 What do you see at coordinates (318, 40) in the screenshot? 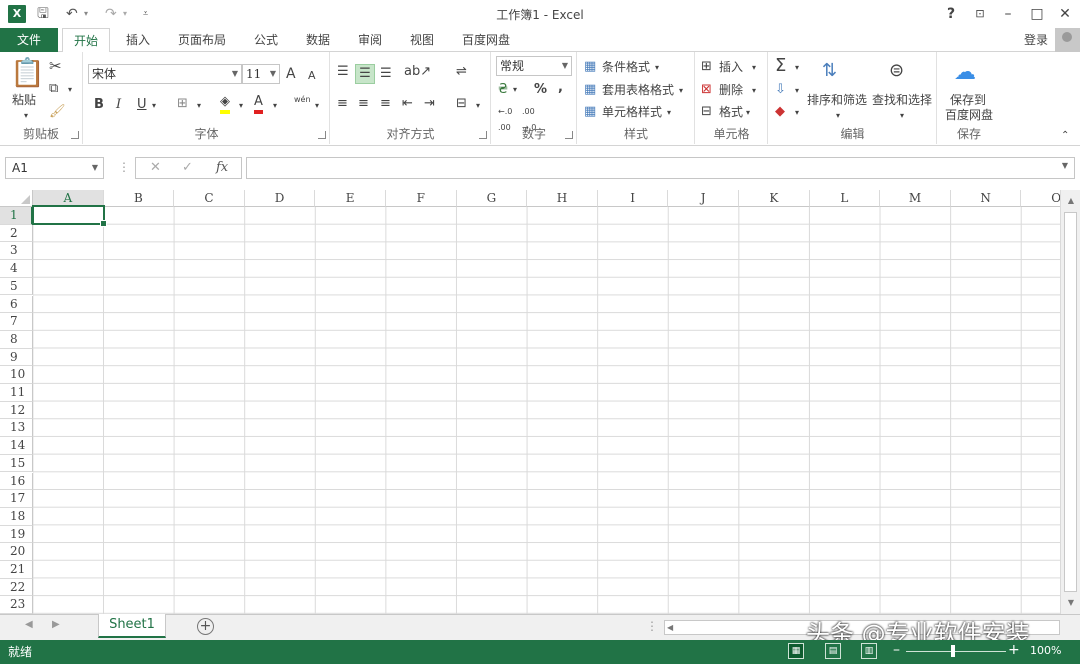
I see `tab-data: 数据` at bounding box center [318, 40].